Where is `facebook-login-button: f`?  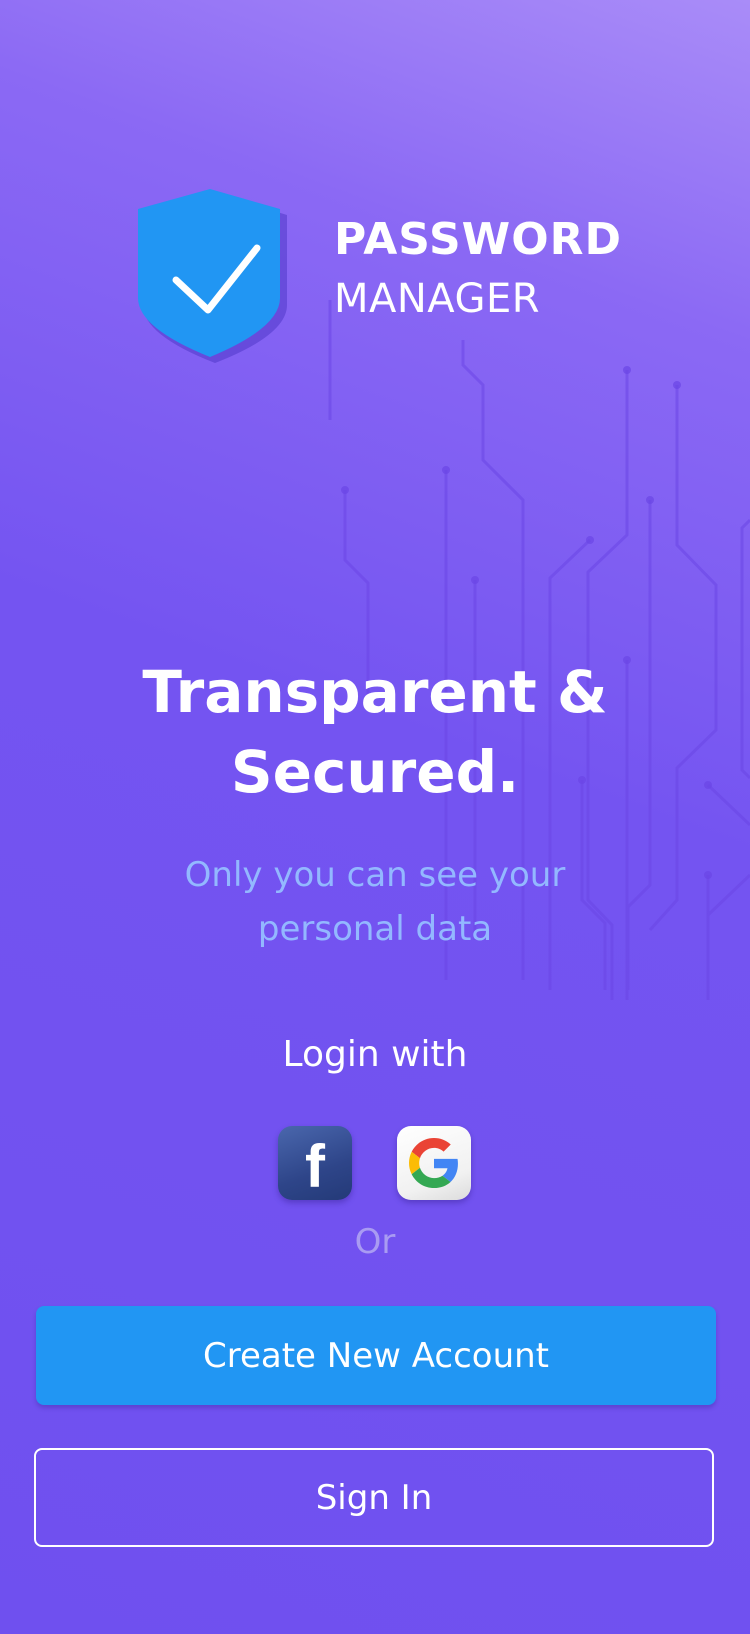 facebook-login-button: f is located at coordinates (315, 1163).